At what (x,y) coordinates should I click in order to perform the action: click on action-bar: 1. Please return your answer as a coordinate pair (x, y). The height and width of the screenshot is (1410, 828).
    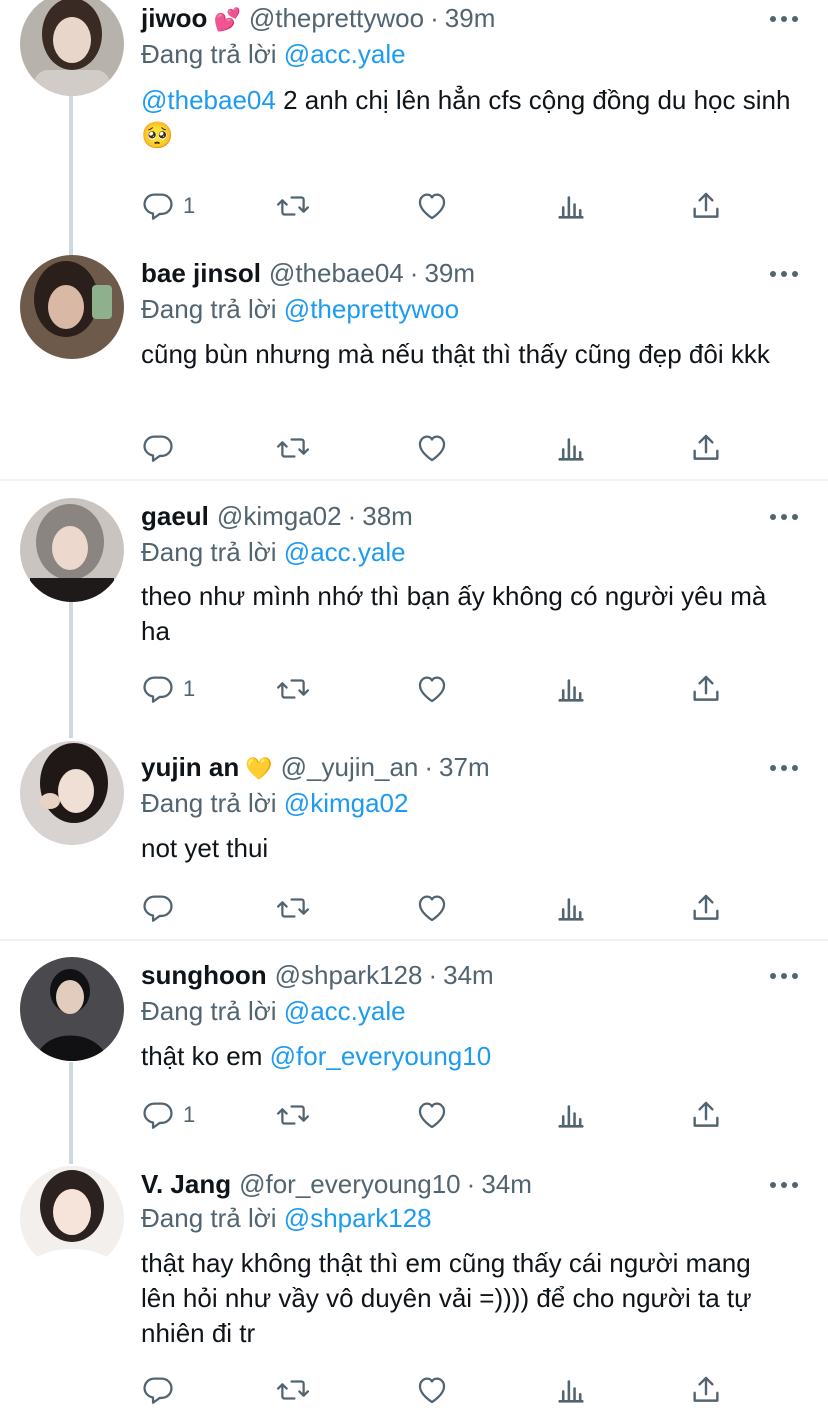
    Looking at the image, I should click on (441, 1115).